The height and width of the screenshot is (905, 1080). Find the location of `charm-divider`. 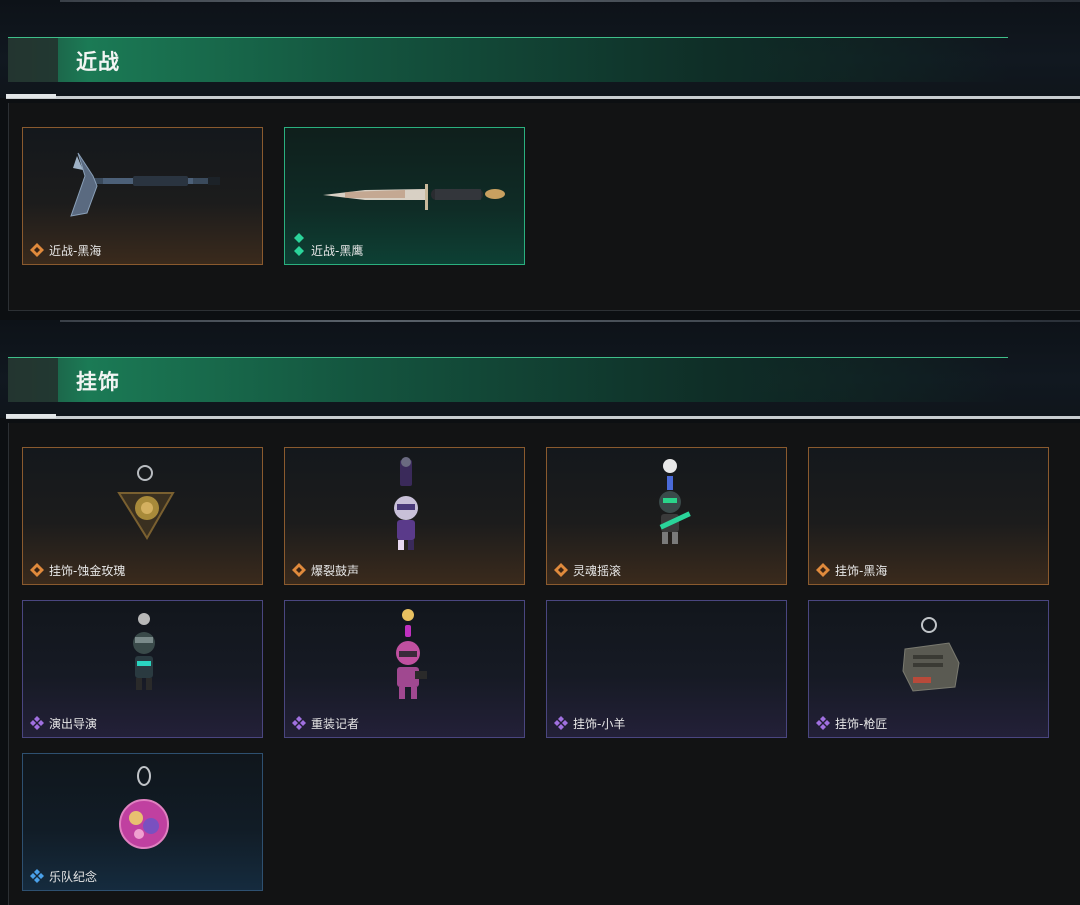

charm-divider is located at coordinates (543, 416).